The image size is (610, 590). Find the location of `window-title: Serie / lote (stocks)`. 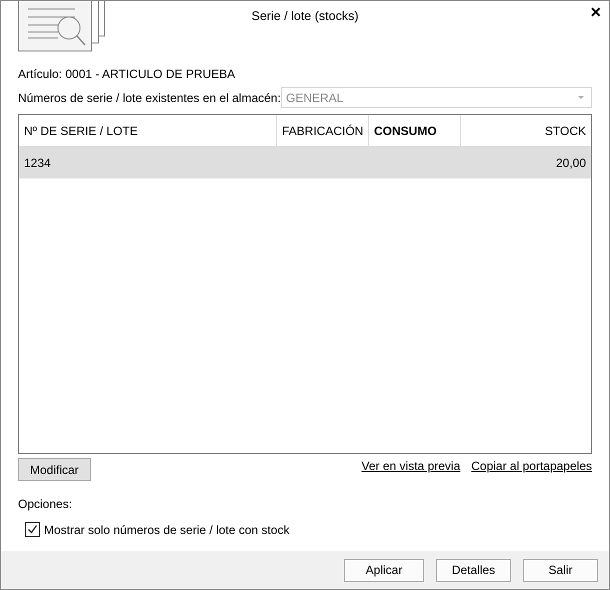

window-title: Serie / lote (stocks) is located at coordinates (305, 16).